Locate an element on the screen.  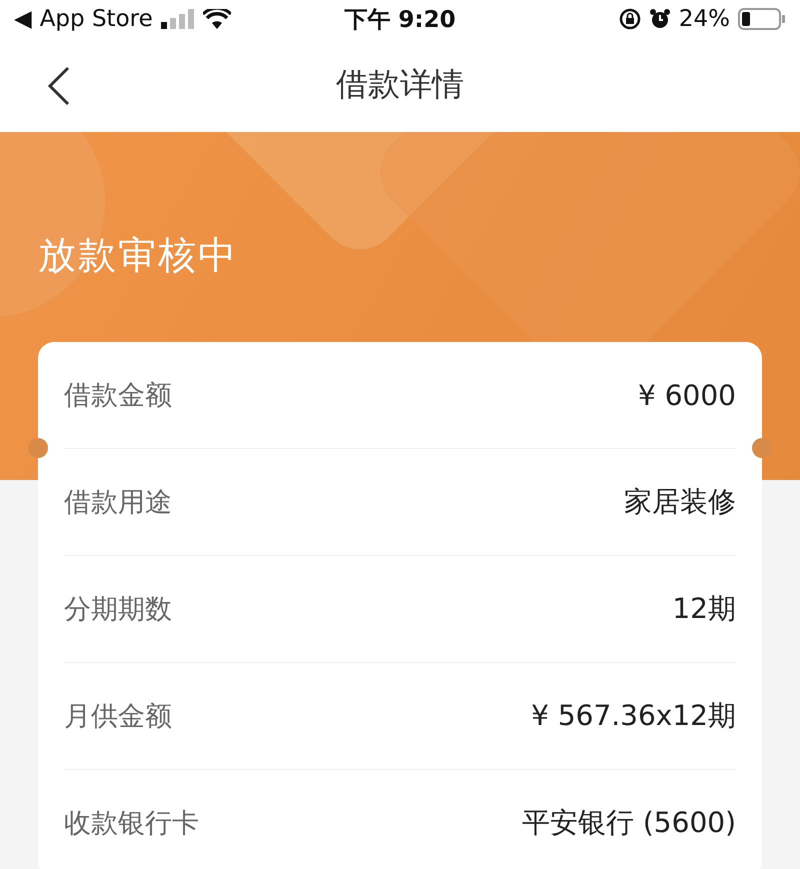
battery-percent: 24% is located at coordinates (704, 19).